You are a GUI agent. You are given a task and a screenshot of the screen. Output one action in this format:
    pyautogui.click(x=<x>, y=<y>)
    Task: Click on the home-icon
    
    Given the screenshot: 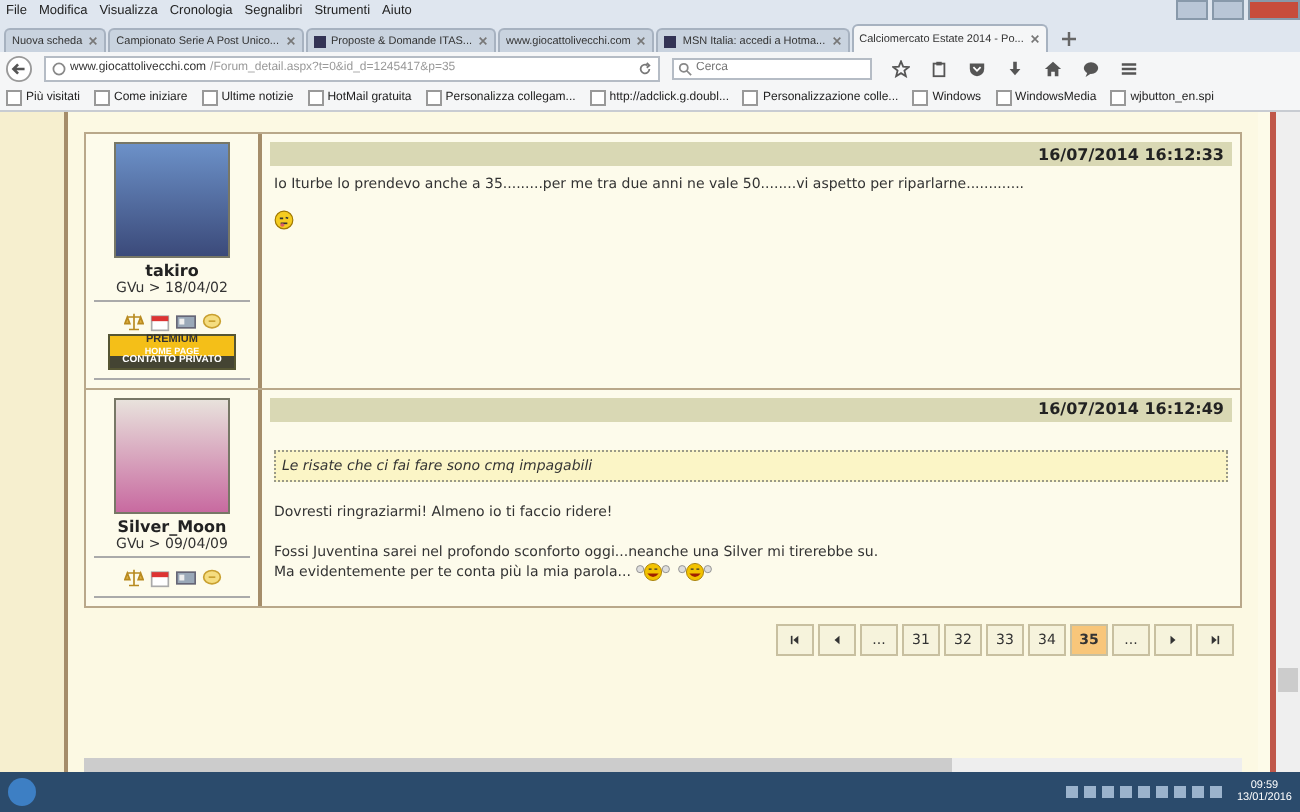 What is the action you would take?
    pyautogui.click(x=1053, y=68)
    